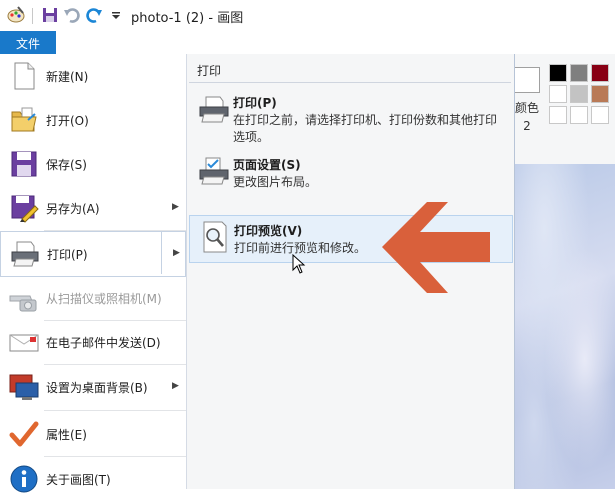 This screenshot has height=501, width=615. What do you see at coordinates (564, 326) in the screenshot?
I see `image-canvas` at bounding box center [564, 326].